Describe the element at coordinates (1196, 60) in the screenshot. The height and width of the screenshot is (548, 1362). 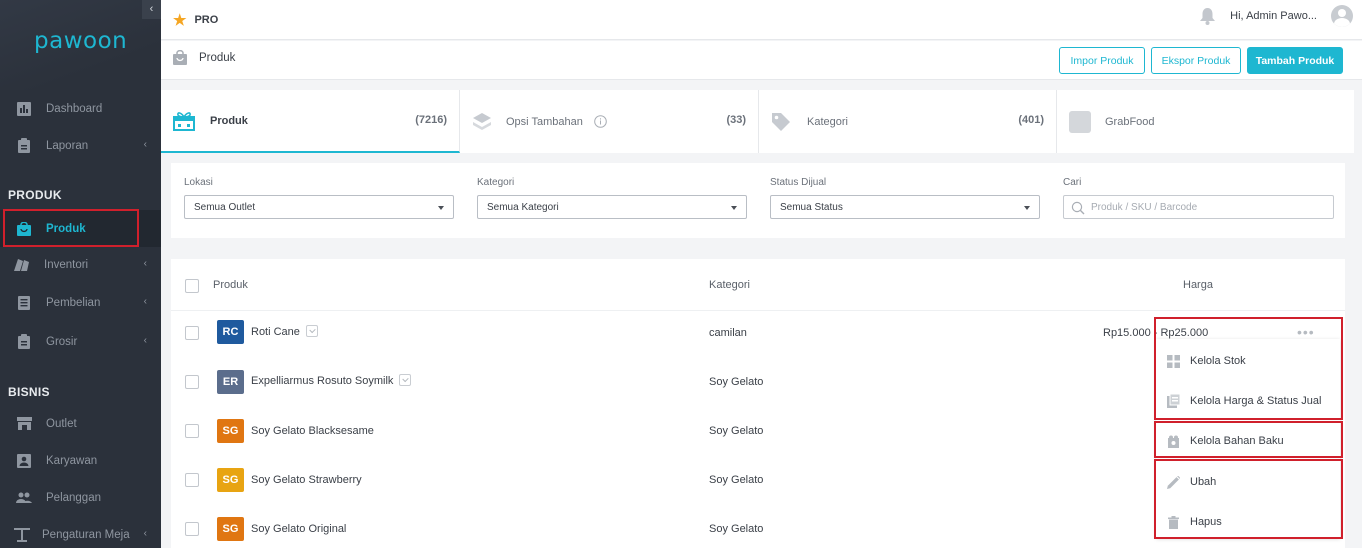
I see `export-product-button: Ekspor Produk` at that location.